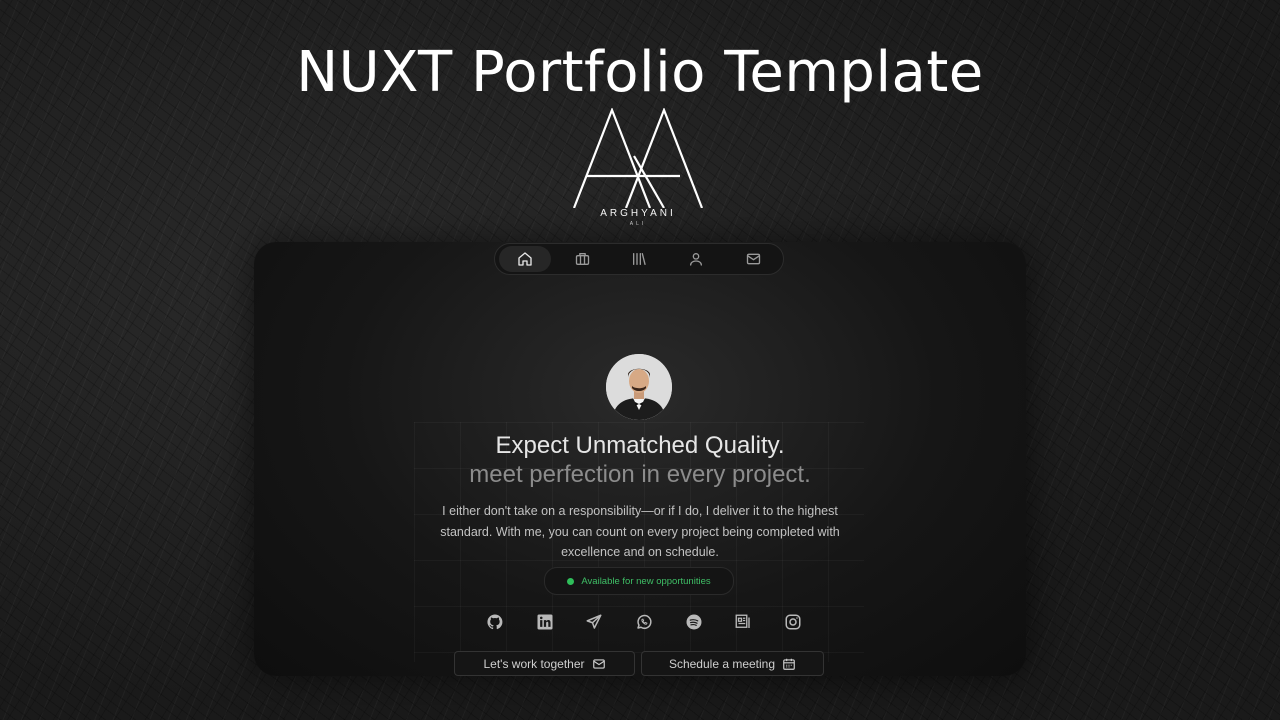 The height and width of the screenshot is (720, 1280). I want to click on status-dot-icon, so click(571, 581).